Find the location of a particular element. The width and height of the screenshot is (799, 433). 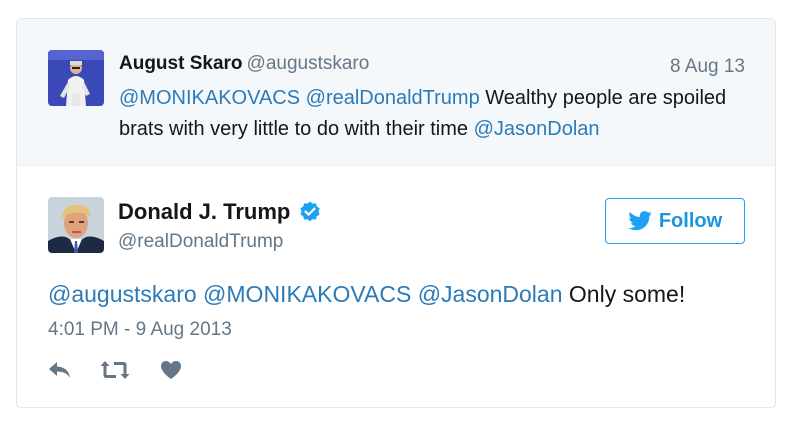

follow-label: Follow is located at coordinates (690, 220).